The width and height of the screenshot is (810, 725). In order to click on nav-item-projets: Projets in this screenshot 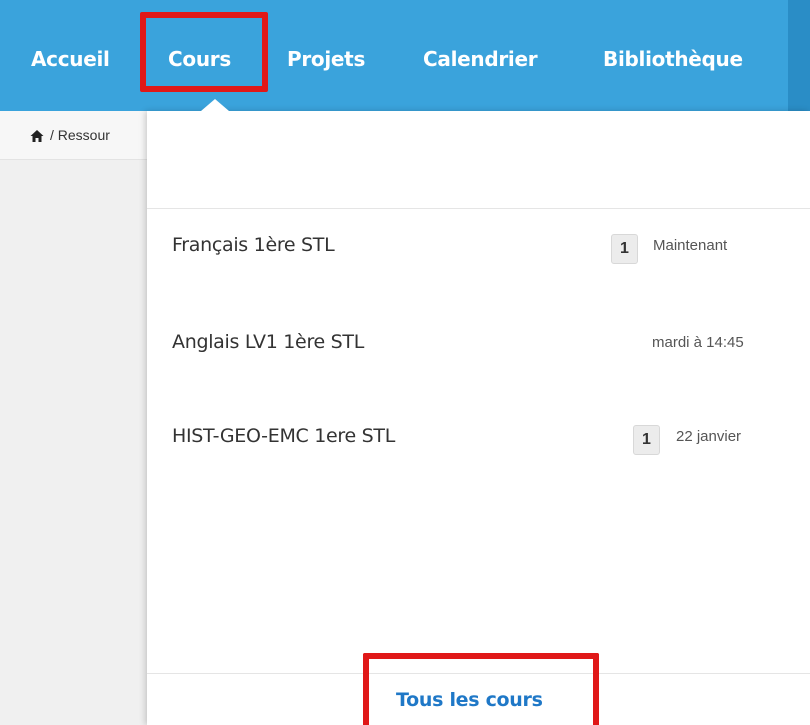, I will do `click(326, 59)`.